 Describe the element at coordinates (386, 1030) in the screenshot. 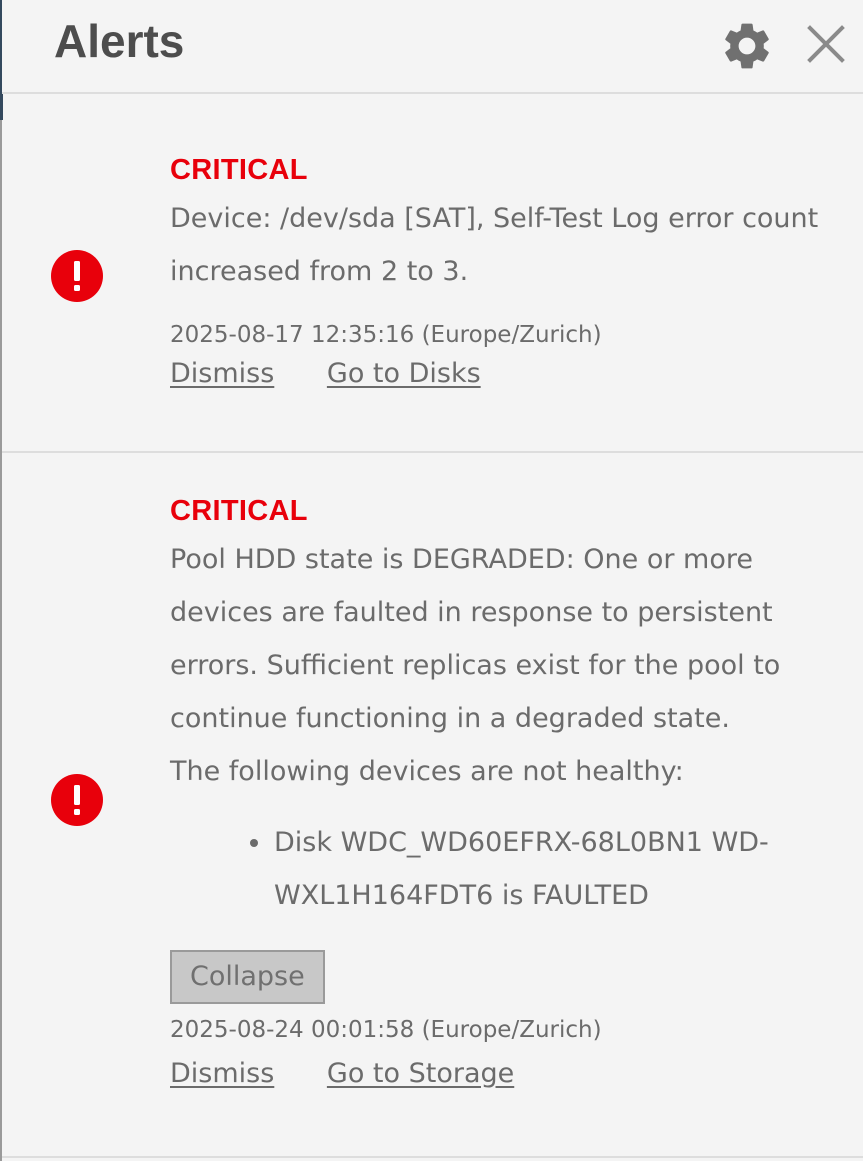

I see `alert-datetime: 2025-08-24 00:01:58 (Europe/Zurich)` at that location.